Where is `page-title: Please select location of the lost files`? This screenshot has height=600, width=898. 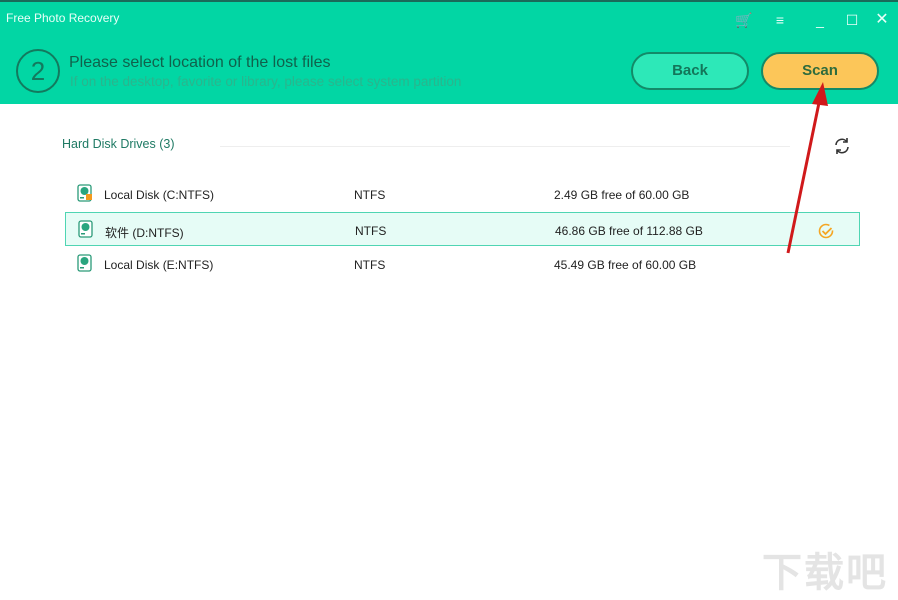
page-title: Please select location of the lost files is located at coordinates (200, 62).